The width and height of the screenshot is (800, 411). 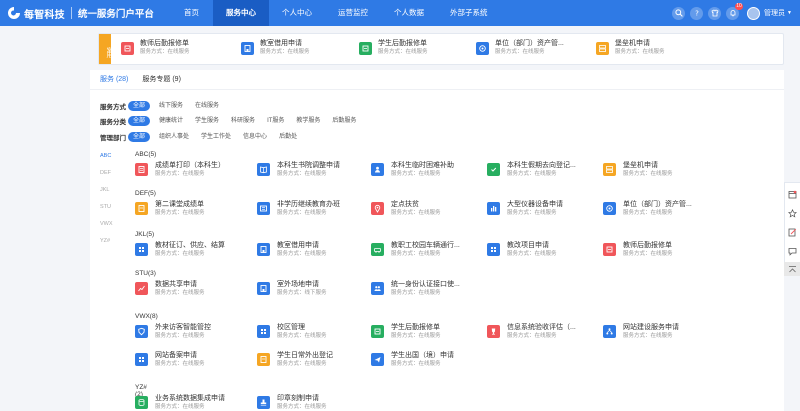 What do you see at coordinates (191, 13) in the screenshot?
I see `nav-item-1: 首页` at bounding box center [191, 13].